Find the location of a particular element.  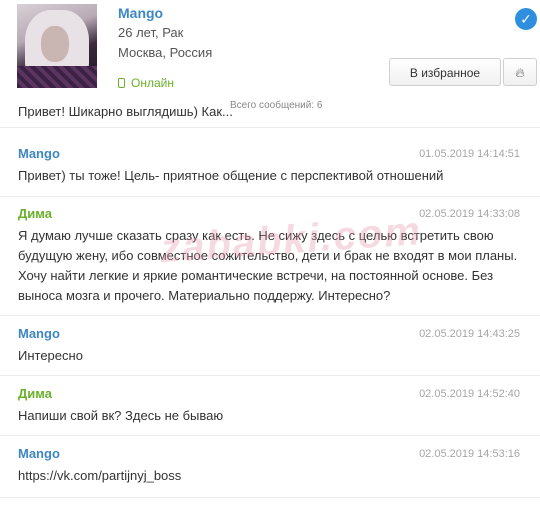

profile-age-sign: 26 лет, Рак is located at coordinates (151, 32).